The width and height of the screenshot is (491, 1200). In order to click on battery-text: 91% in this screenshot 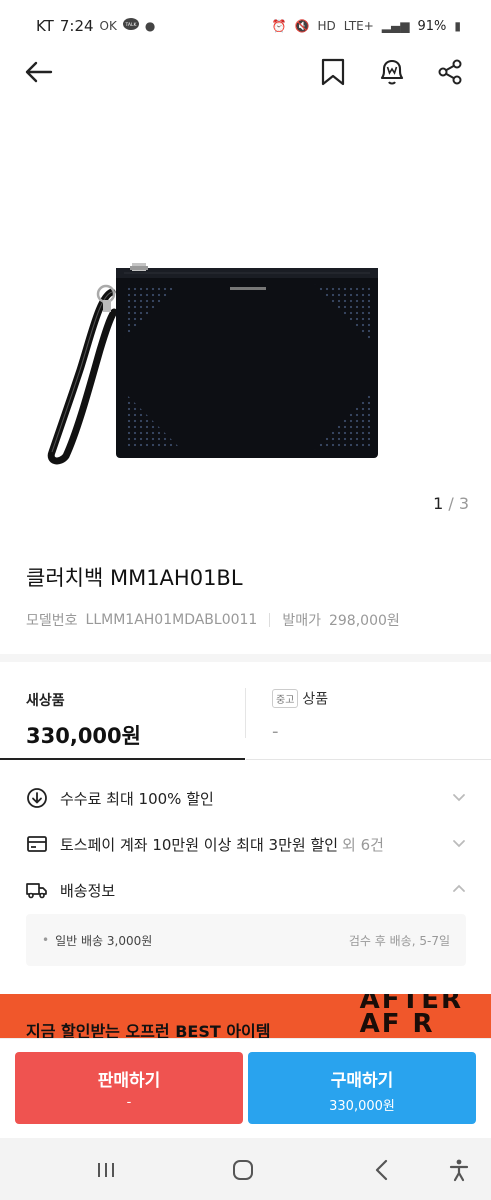, I will do `click(432, 26)`.